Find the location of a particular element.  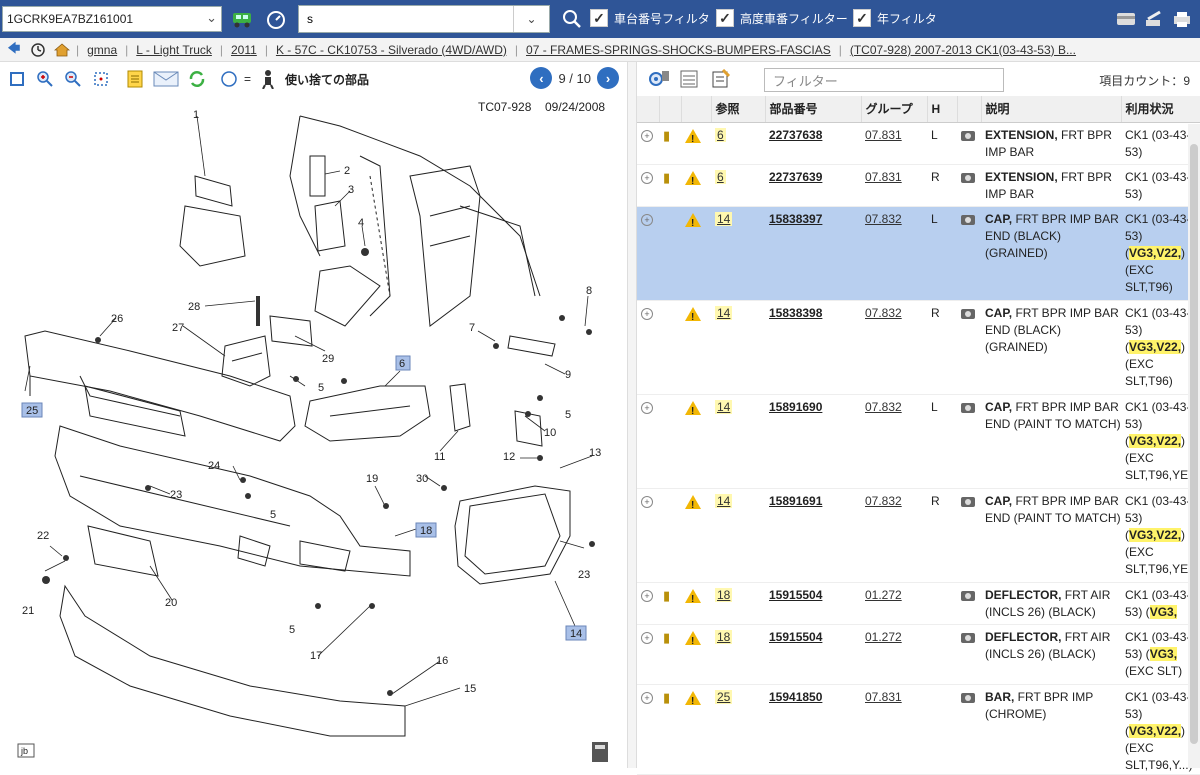

filter-advanced-vin-checkbox: ✓ 高度車番フィルター is located at coordinates (782, 18).